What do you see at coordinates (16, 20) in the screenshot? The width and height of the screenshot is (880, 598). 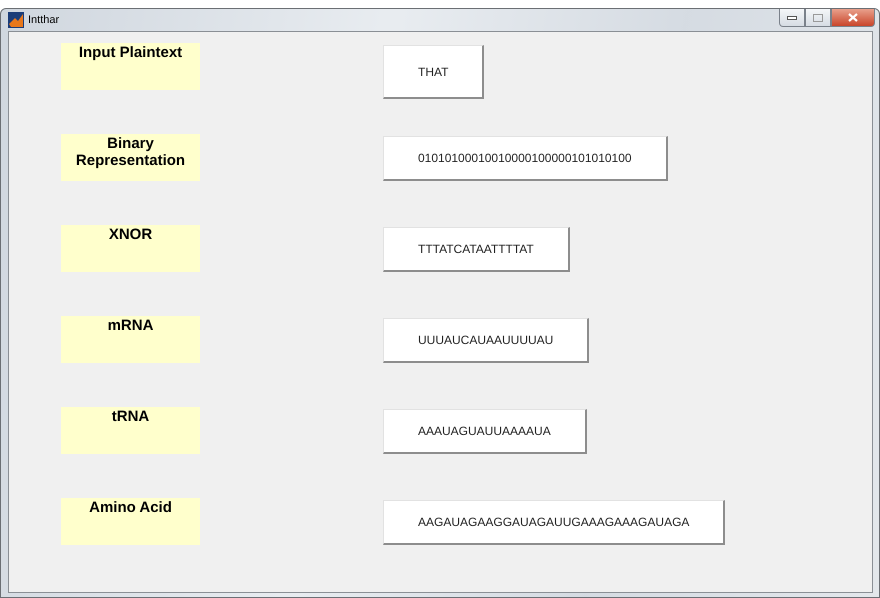 I see `app-logo-icon` at bounding box center [16, 20].